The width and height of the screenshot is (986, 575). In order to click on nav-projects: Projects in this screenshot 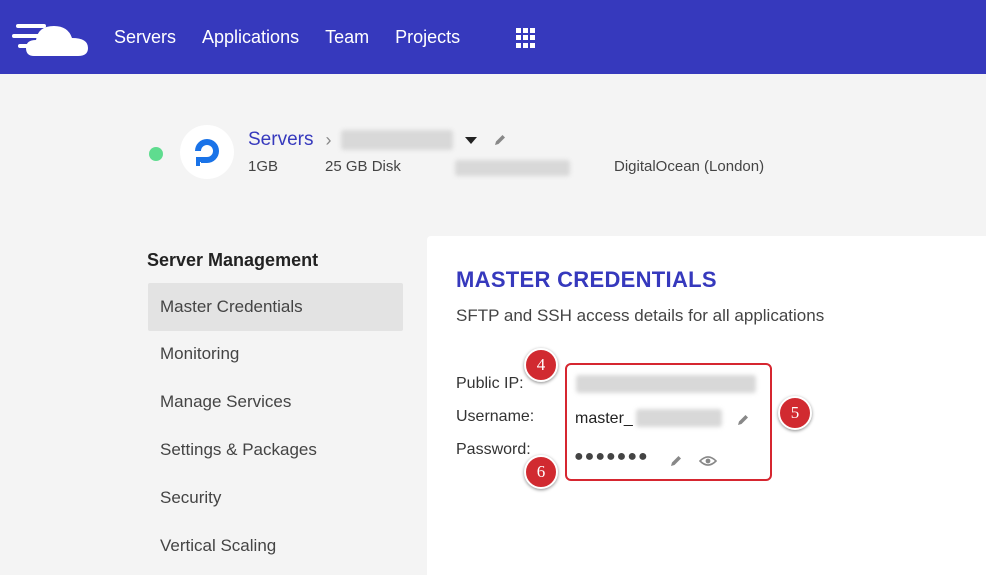, I will do `click(427, 37)`.